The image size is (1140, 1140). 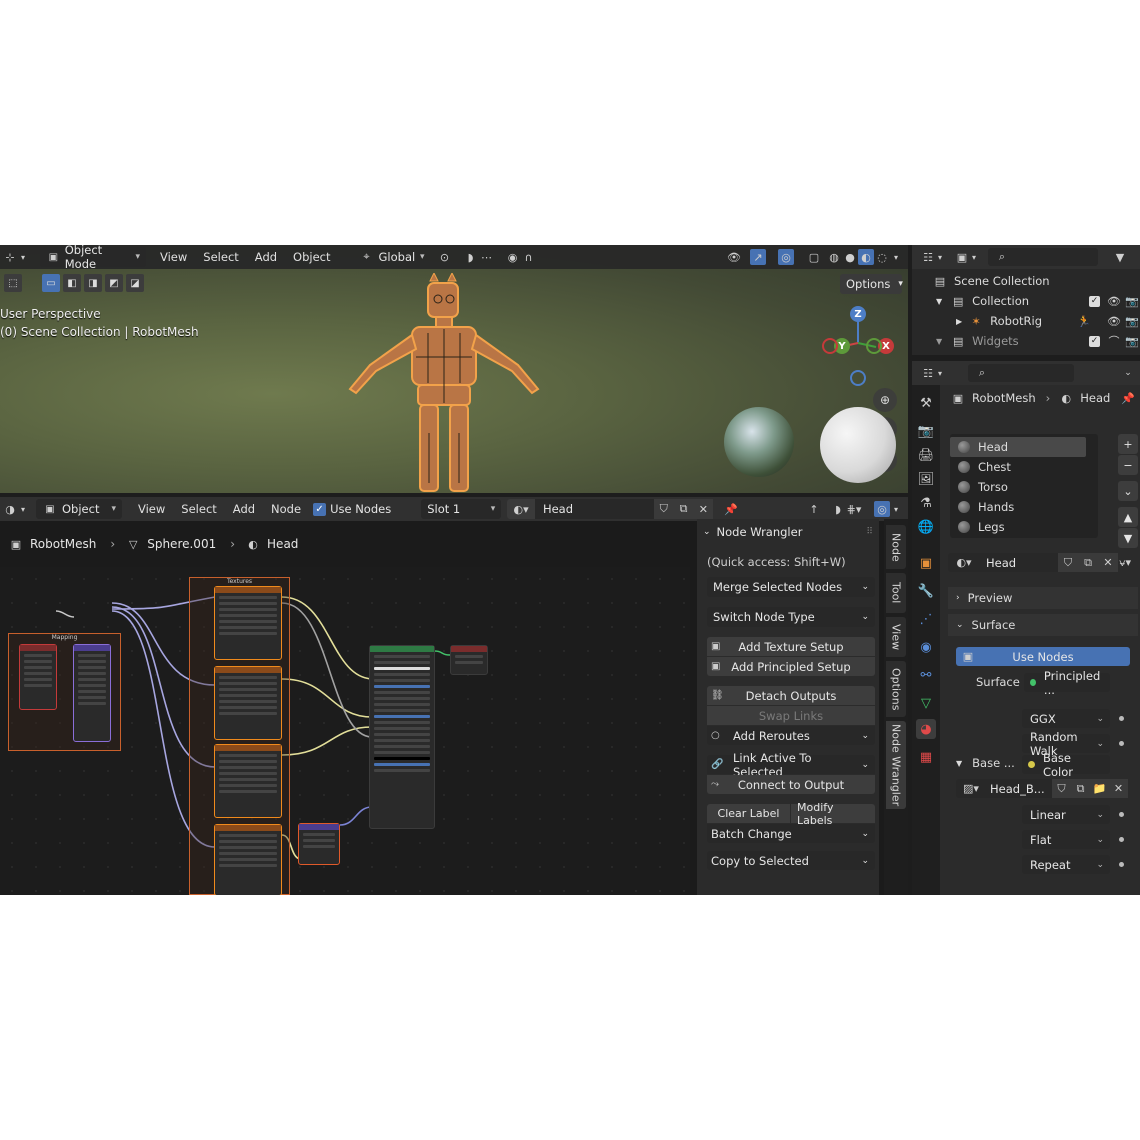 I want to click on gizmo-neg-y, so click(x=830, y=346).